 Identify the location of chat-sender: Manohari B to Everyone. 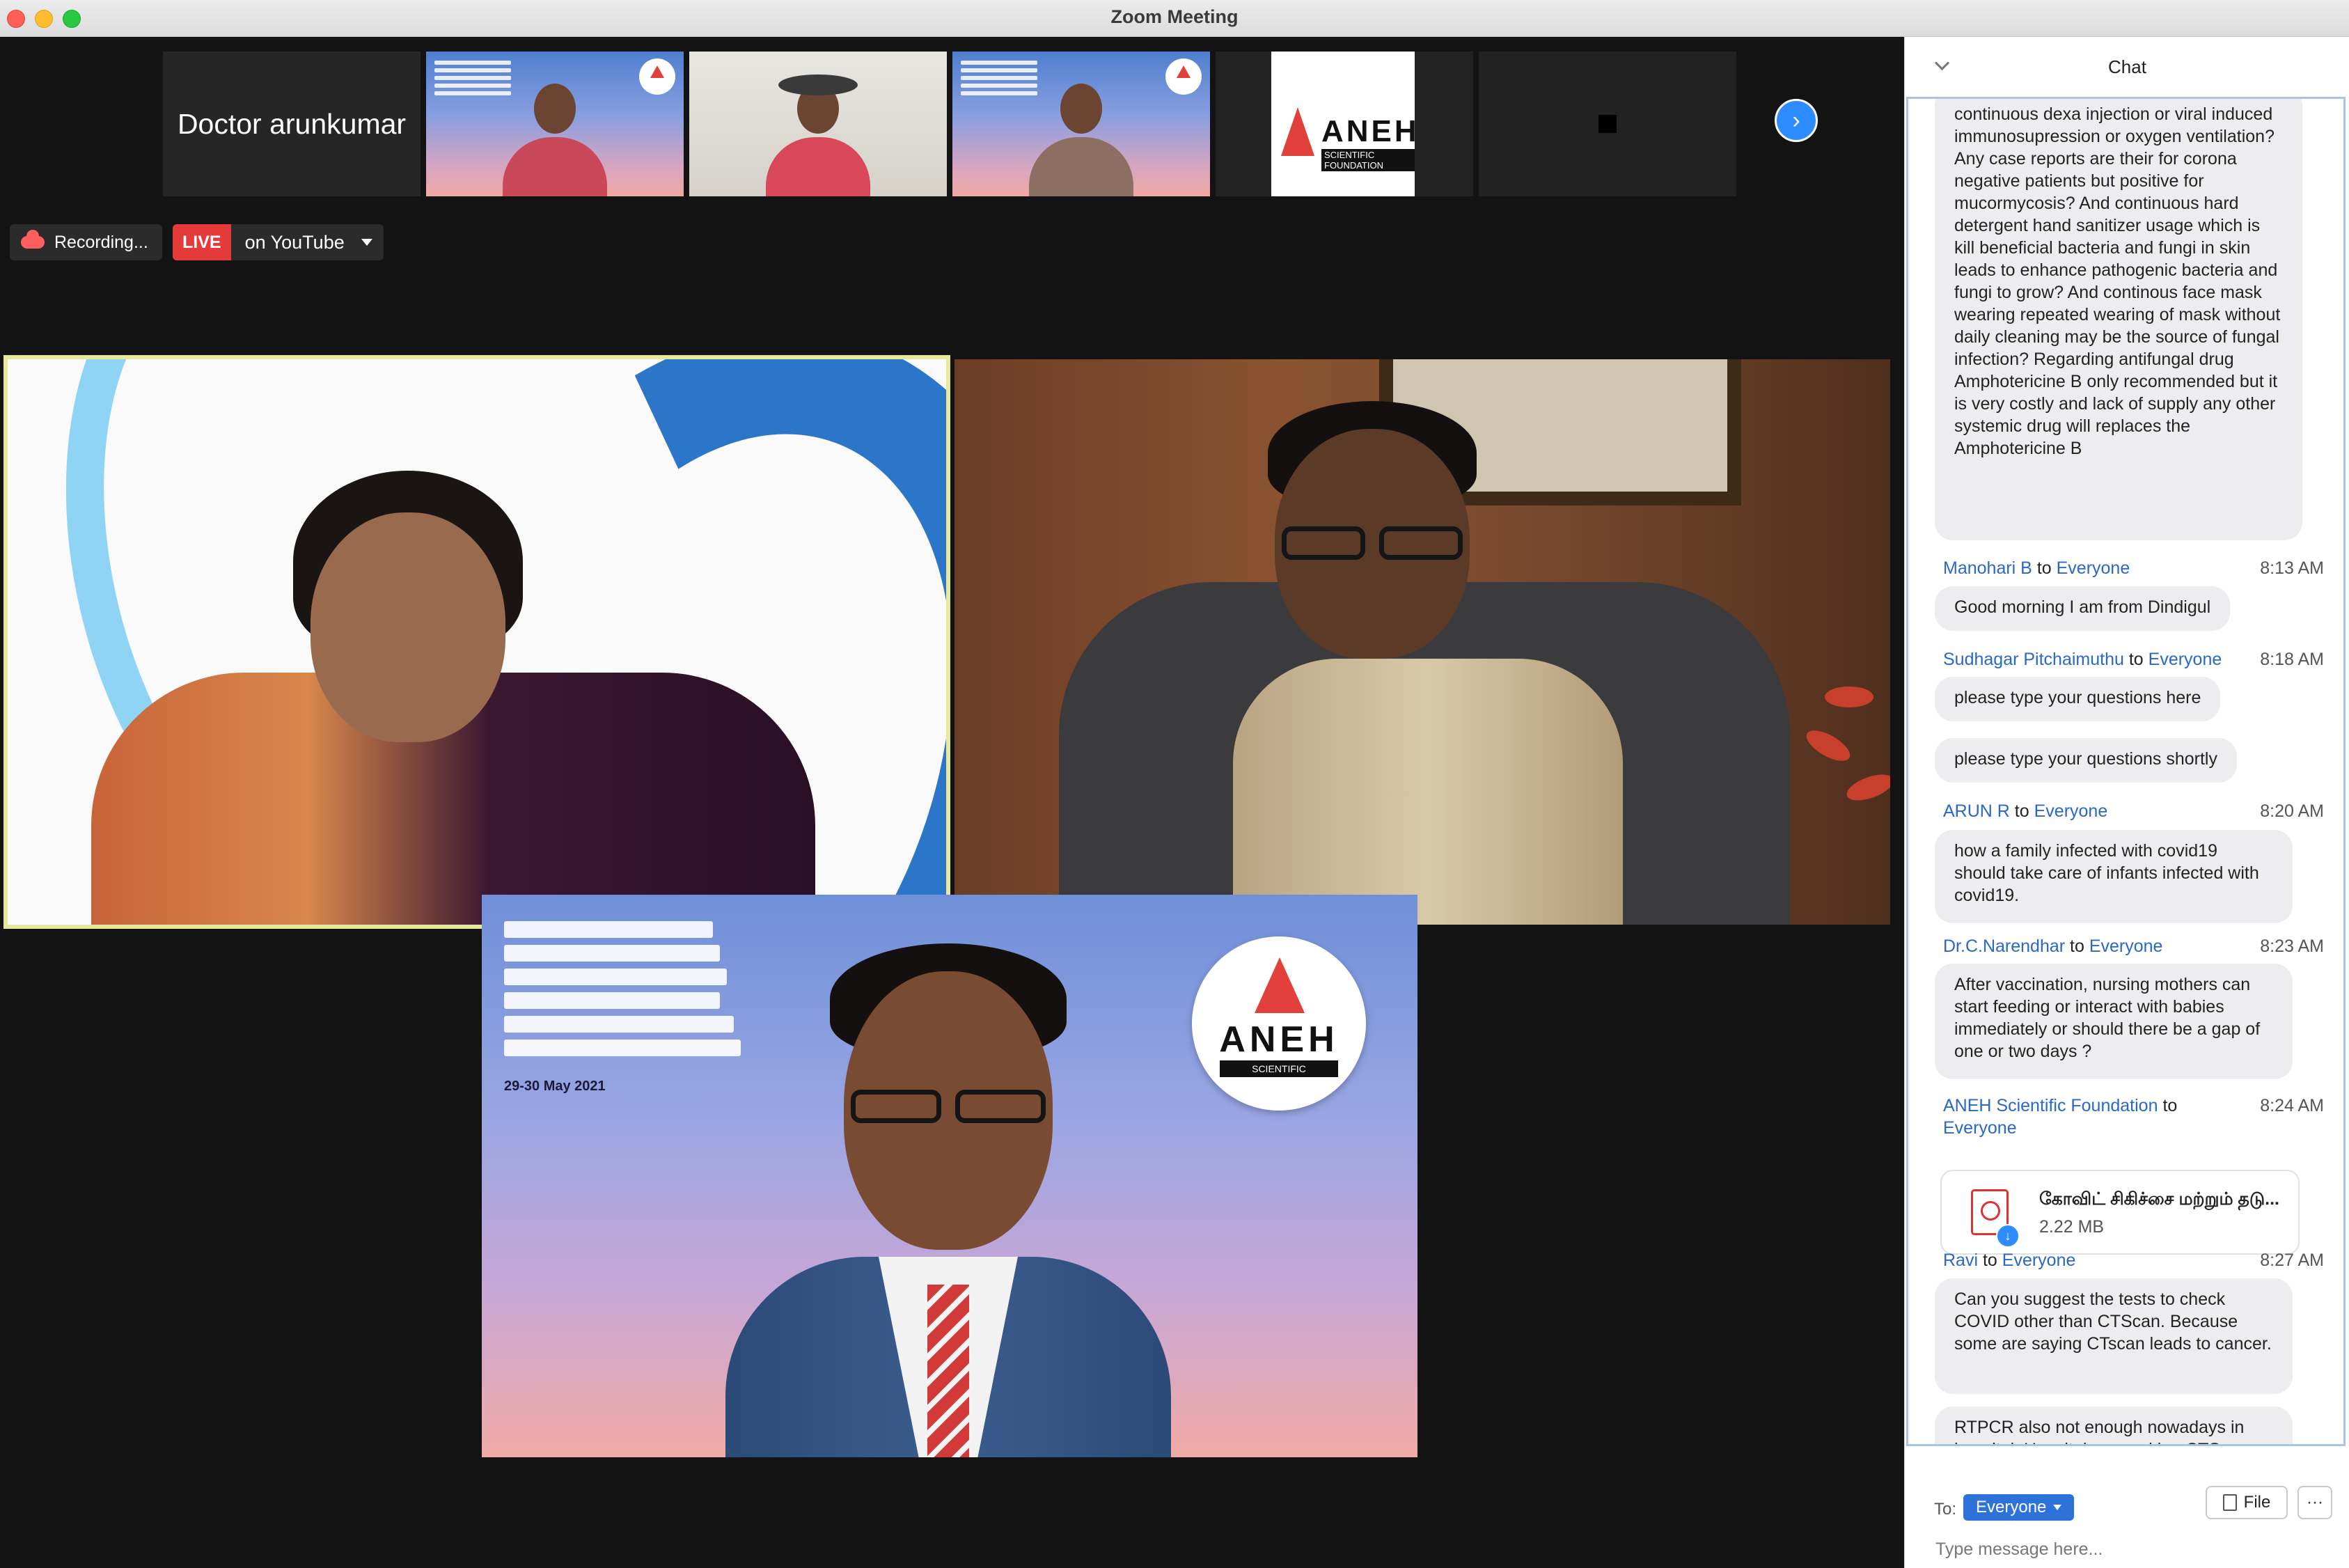
(2036, 568).